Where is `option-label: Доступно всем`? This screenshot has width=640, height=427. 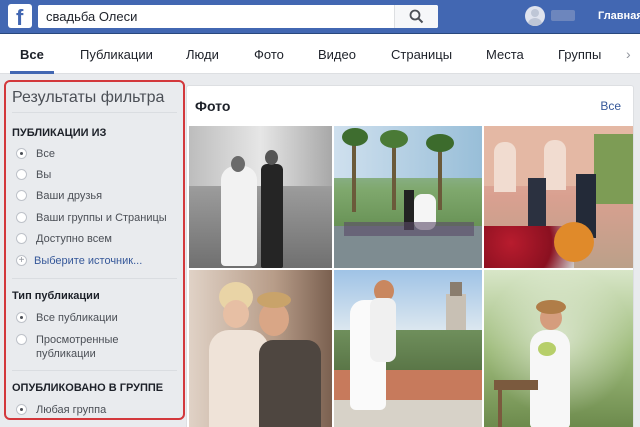
option-label: Доступно всем is located at coordinates (74, 239).